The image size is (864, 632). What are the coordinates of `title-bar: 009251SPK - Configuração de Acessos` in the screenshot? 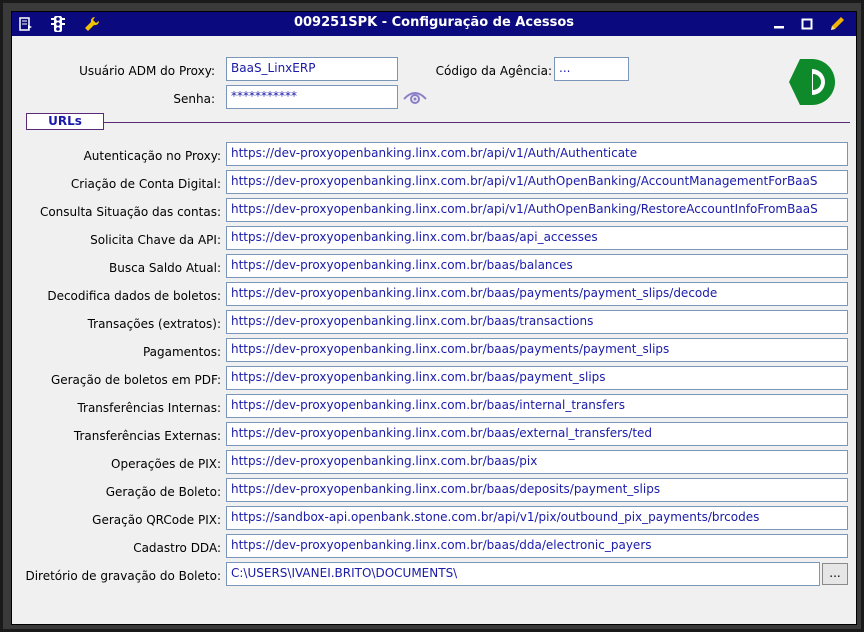 It's located at (434, 24).